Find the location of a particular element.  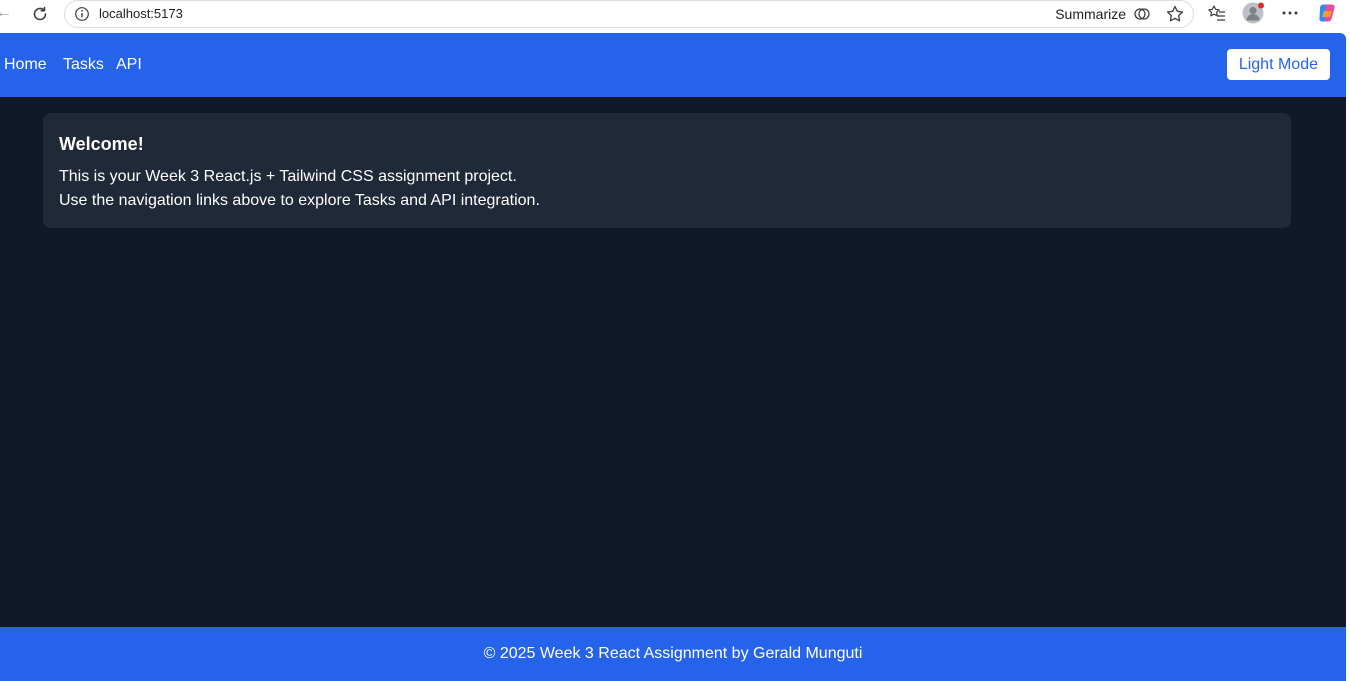

welcome-title: Welcome! is located at coordinates (101, 144).